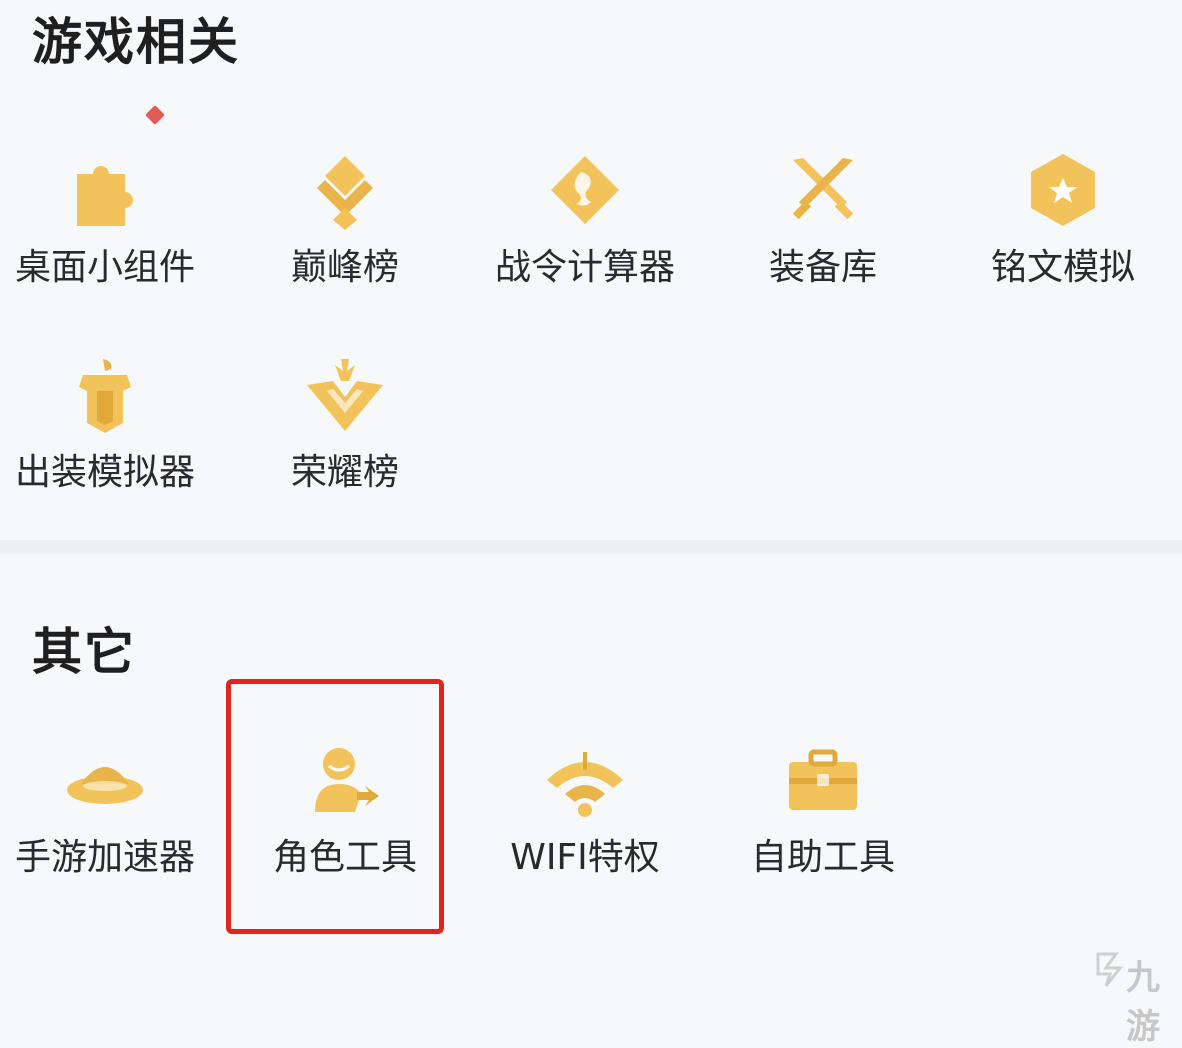 The image size is (1182, 1048). I want to click on diamond-emblem-icon, so click(345, 193).